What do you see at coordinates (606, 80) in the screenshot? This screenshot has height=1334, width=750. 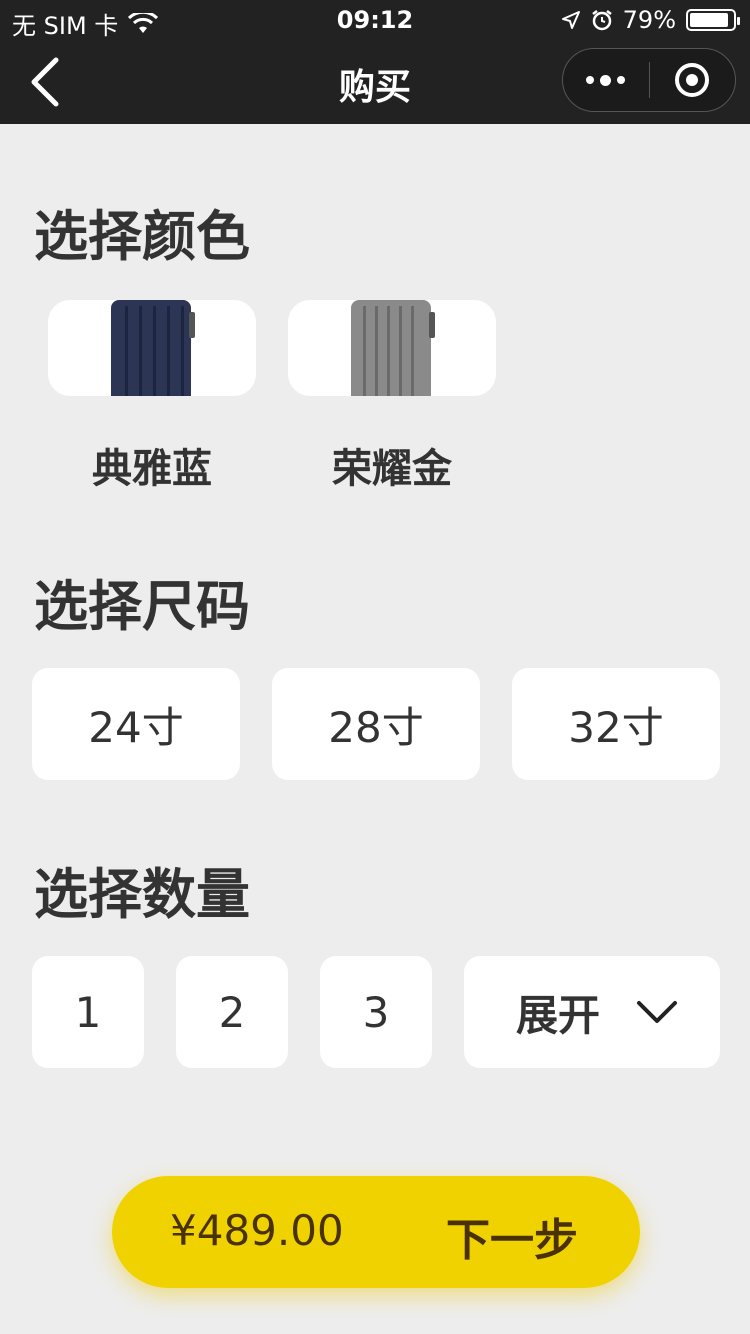 I see `more-dots-icon` at bounding box center [606, 80].